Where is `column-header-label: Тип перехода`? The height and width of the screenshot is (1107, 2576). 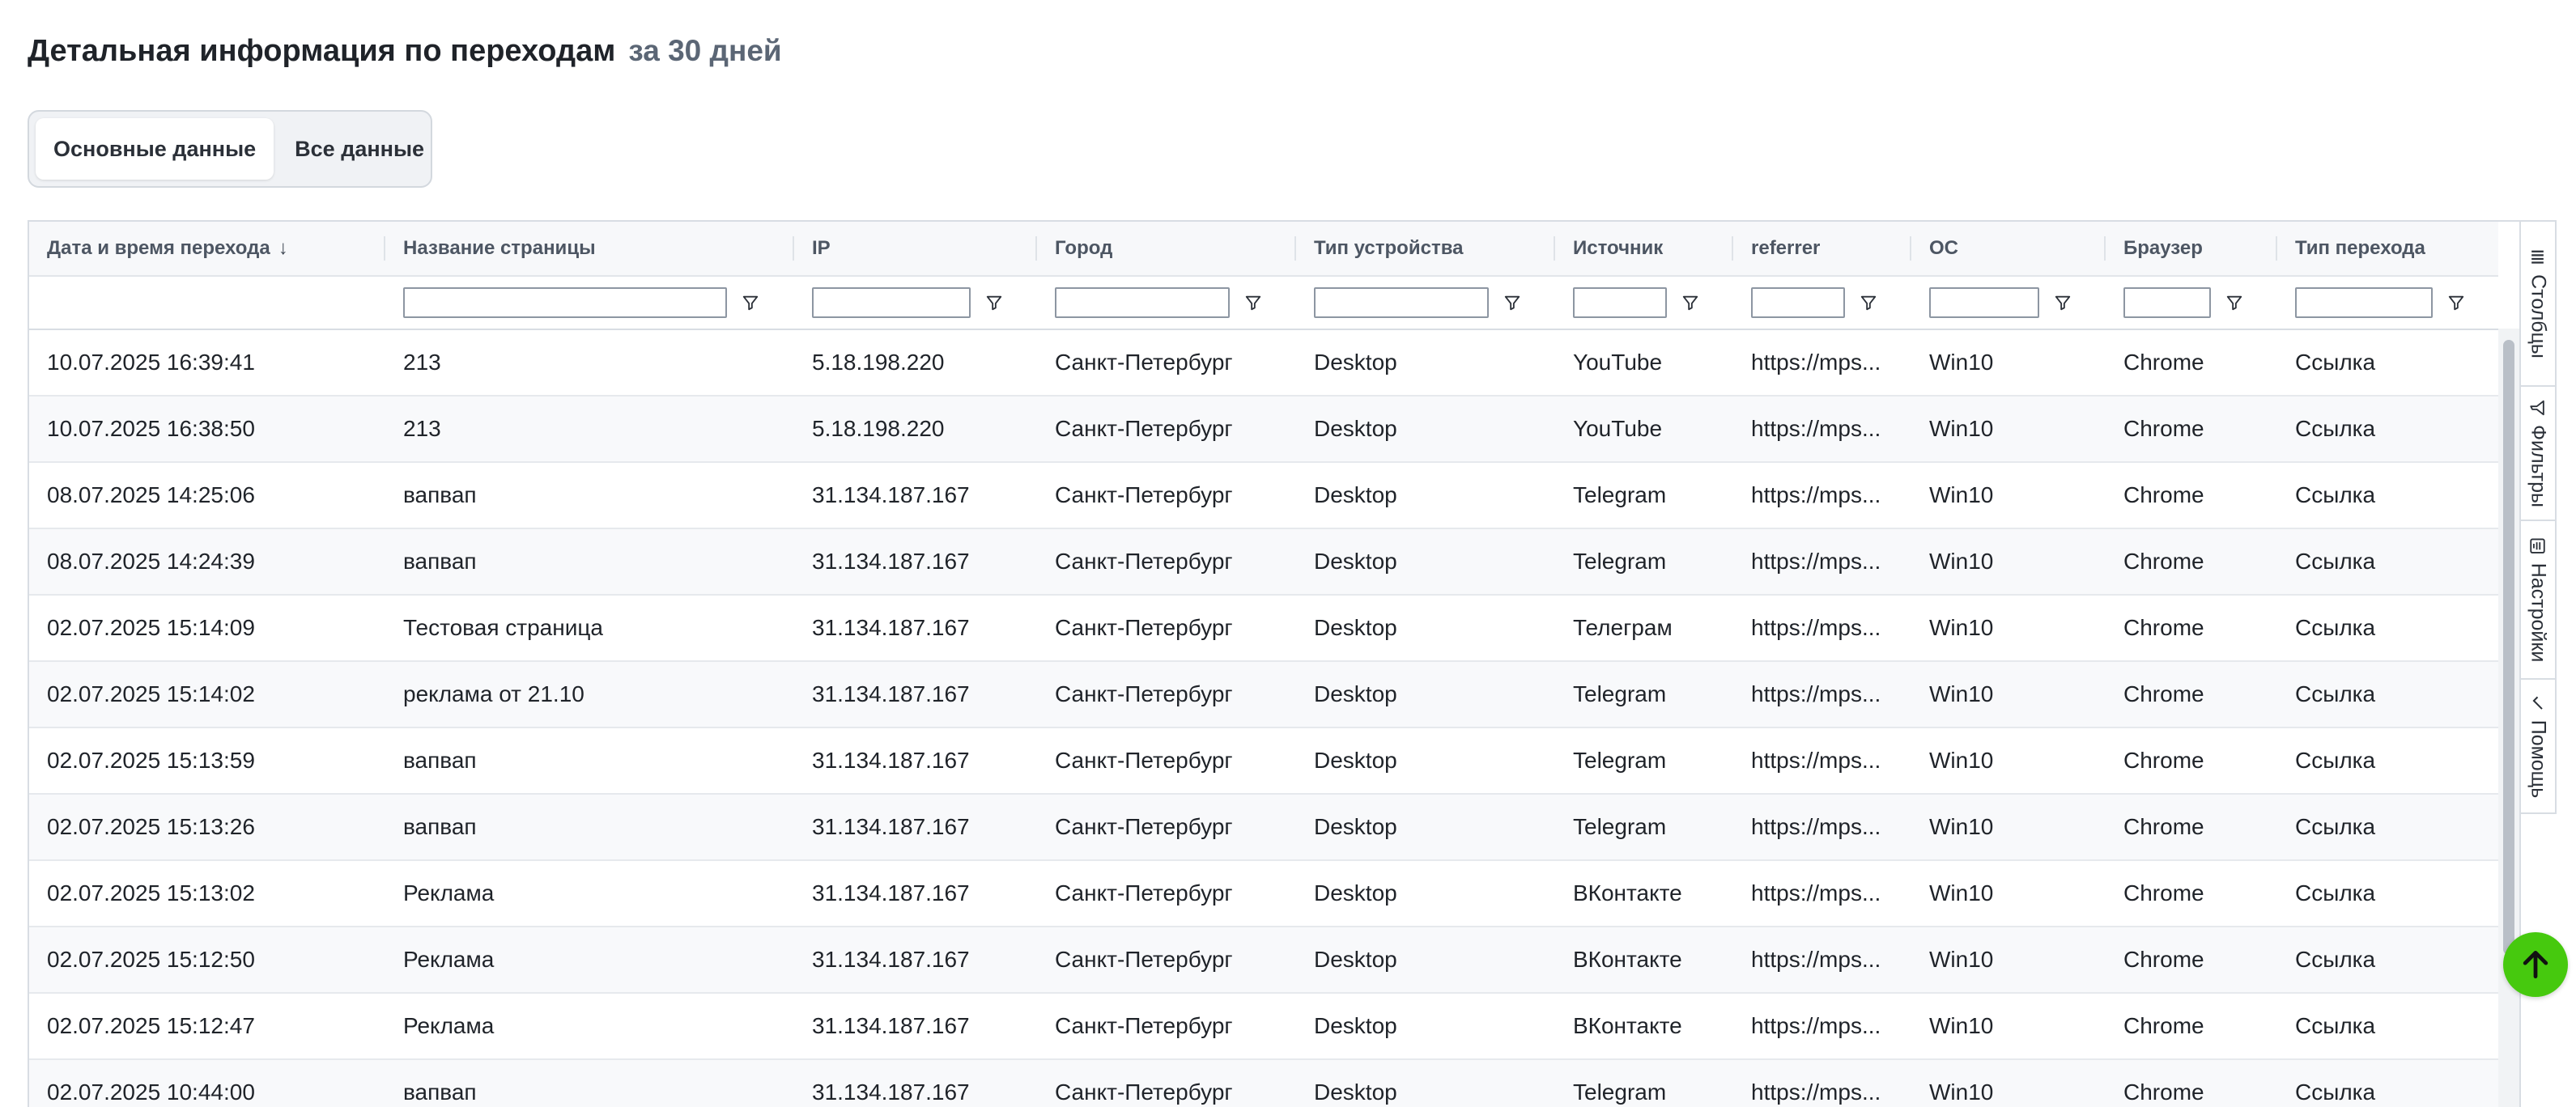
column-header-label: Тип перехода is located at coordinates (2360, 248).